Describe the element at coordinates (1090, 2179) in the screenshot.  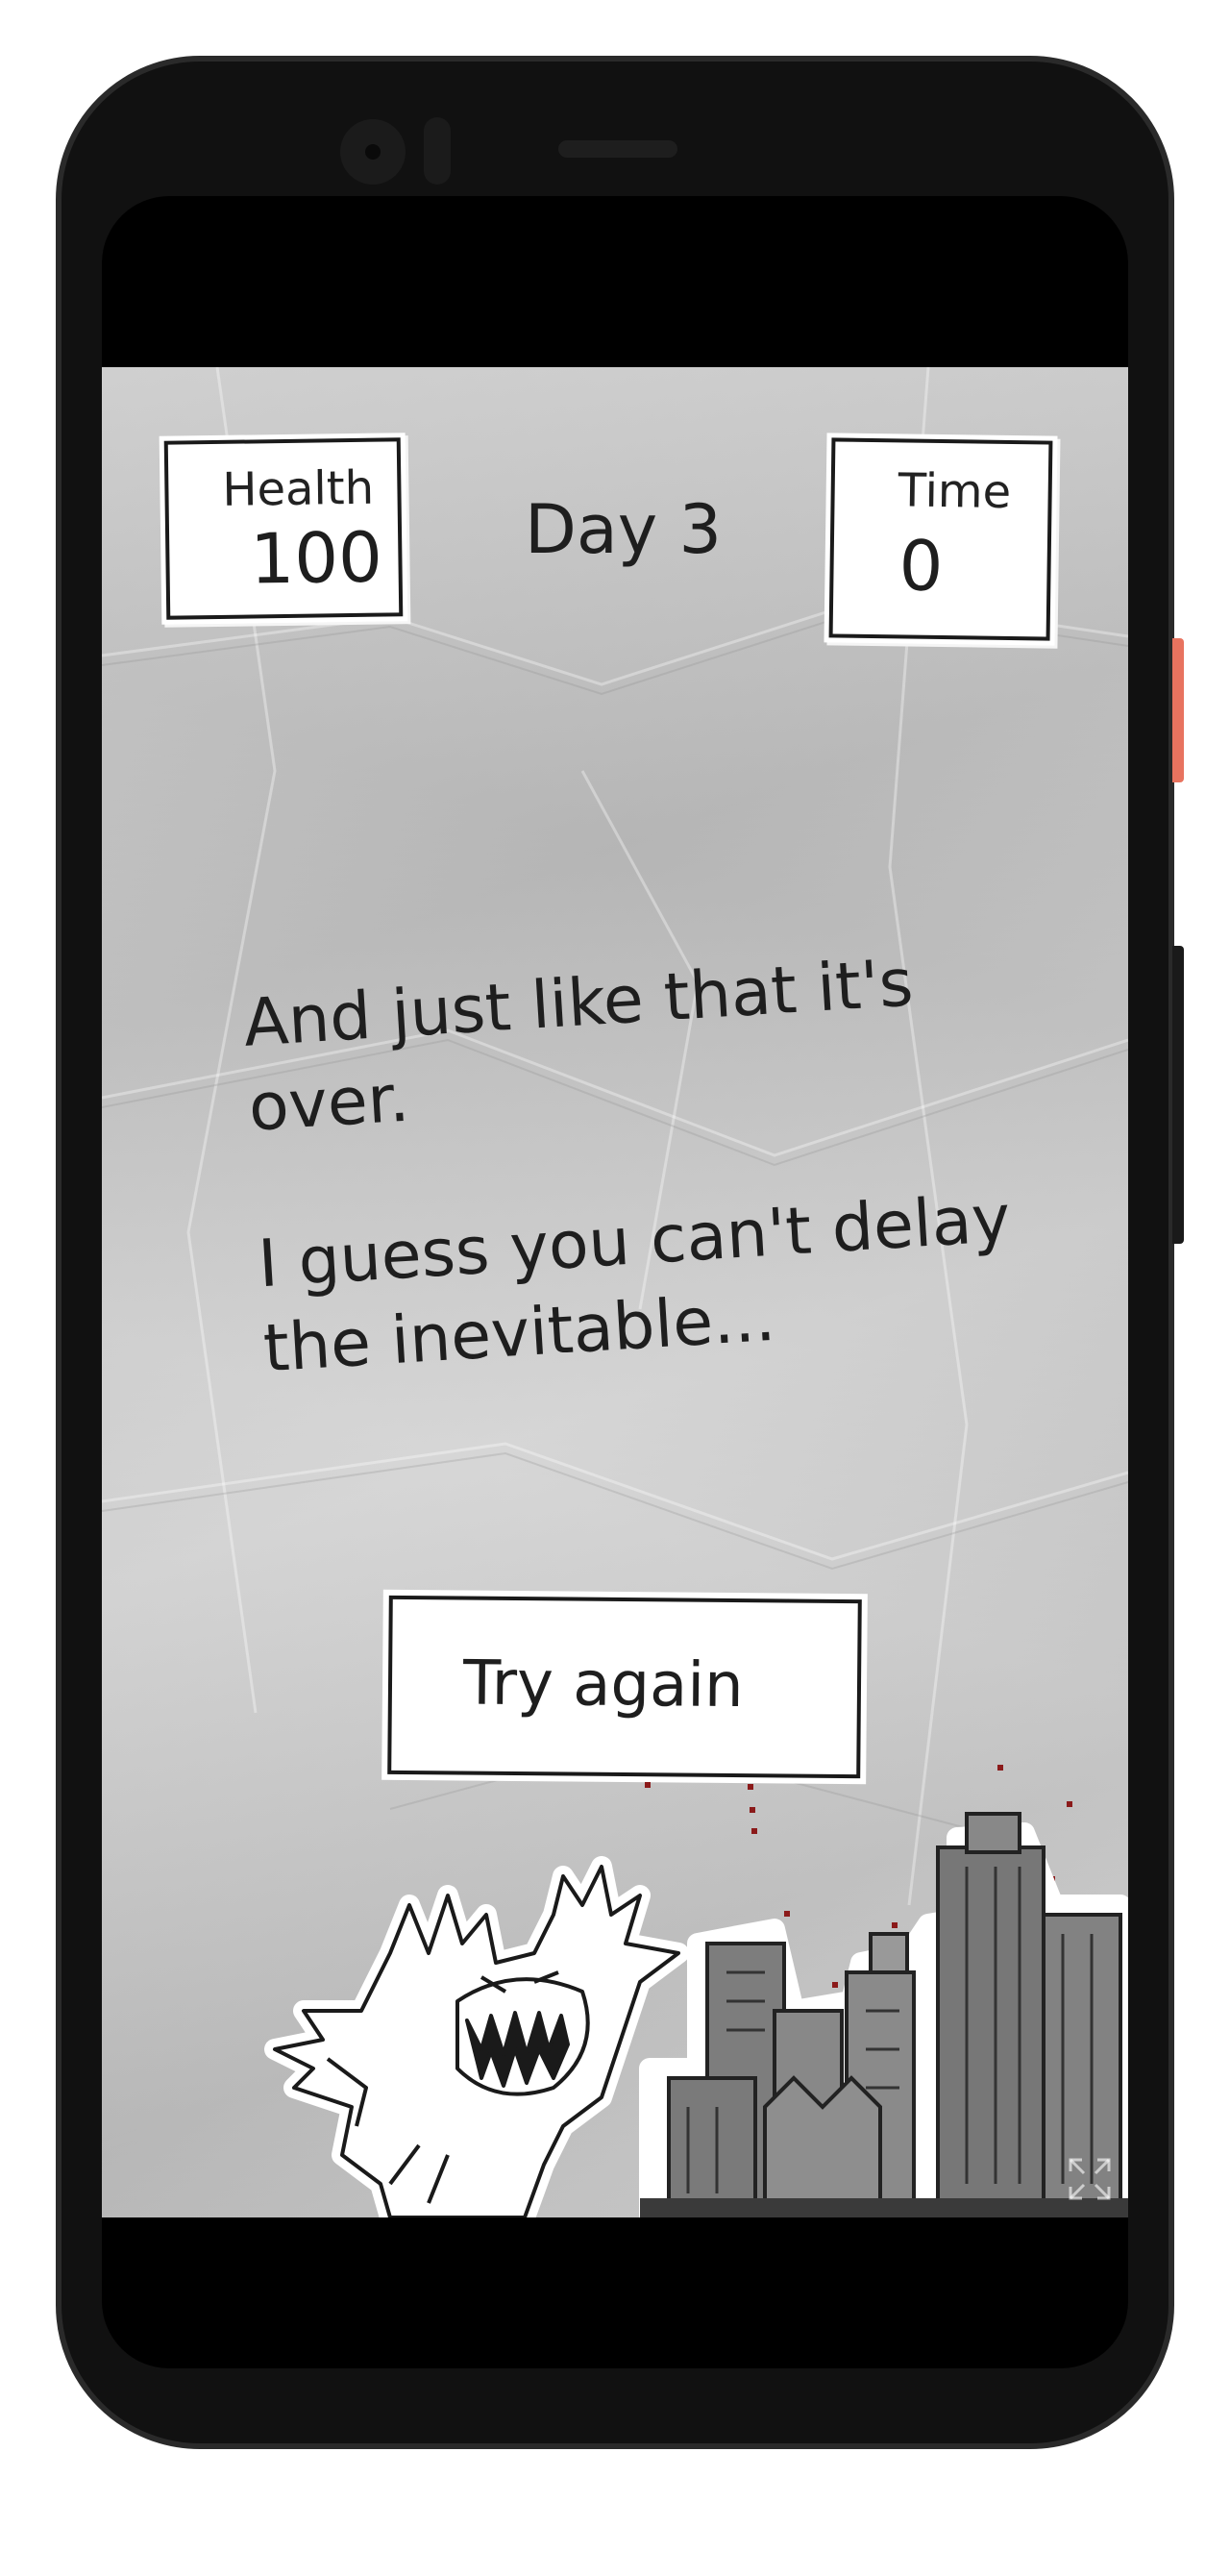
I see `fullscreen-icon` at that location.